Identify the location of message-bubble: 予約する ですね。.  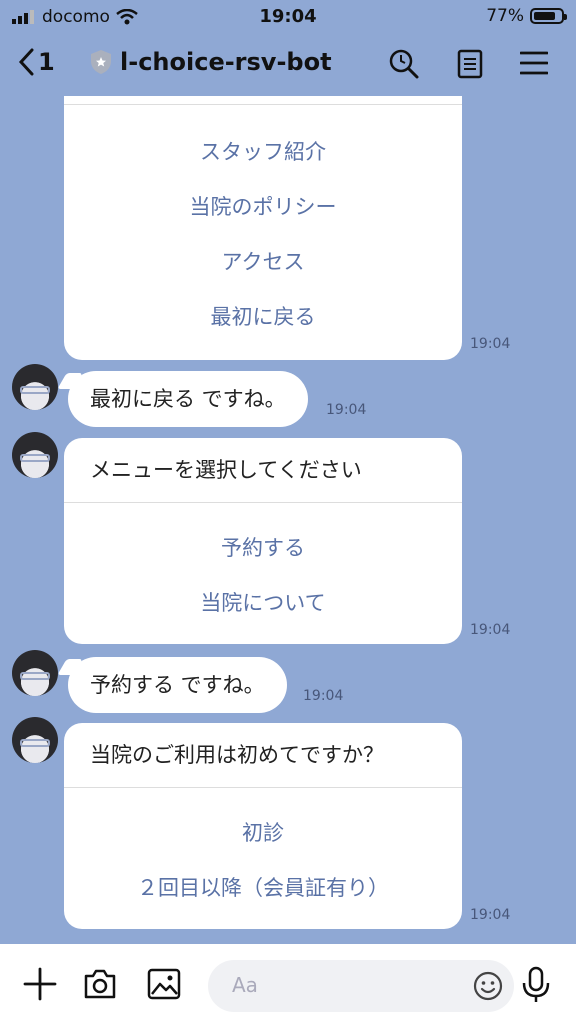
(177, 685).